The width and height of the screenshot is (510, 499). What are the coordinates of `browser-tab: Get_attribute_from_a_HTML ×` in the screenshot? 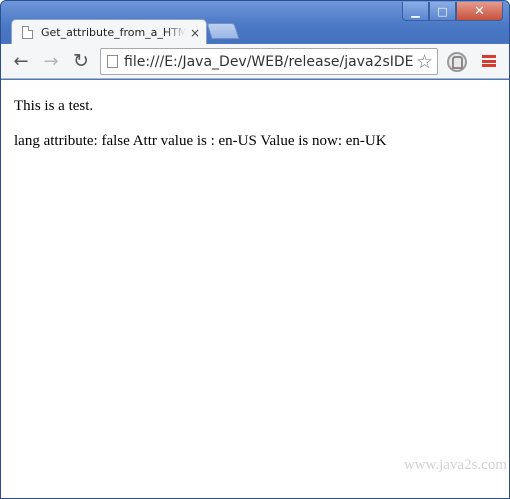 It's located at (109, 32).